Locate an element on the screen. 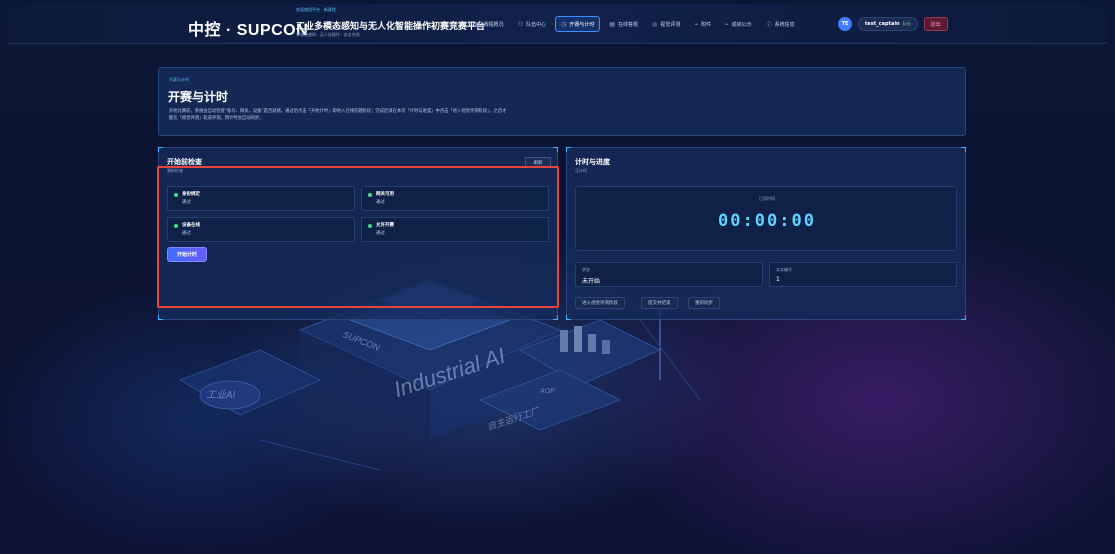 This screenshot has width=1115, height=554. status-value: 未开始 is located at coordinates (591, 281).